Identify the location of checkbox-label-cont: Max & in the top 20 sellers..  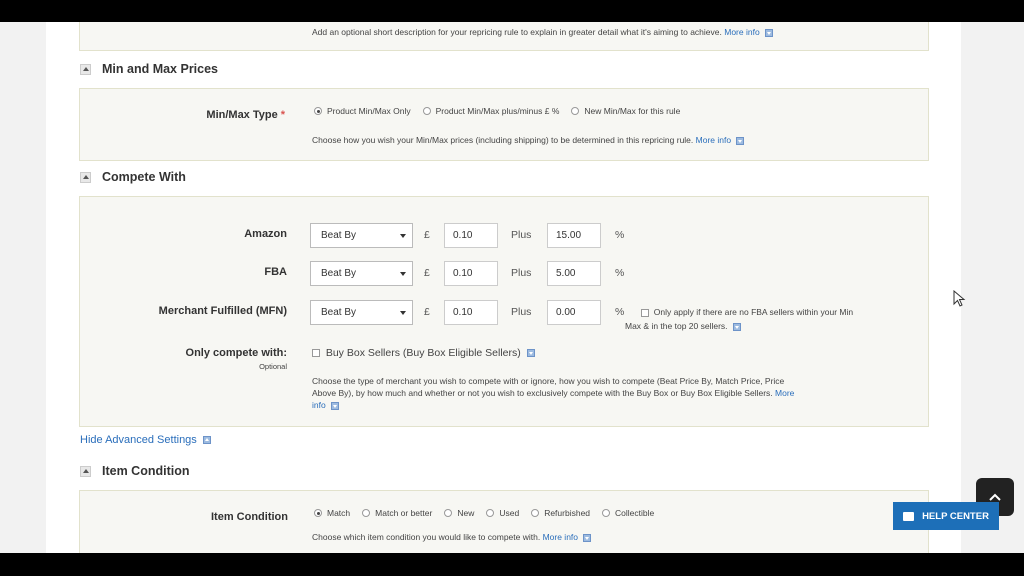
(676, 326).